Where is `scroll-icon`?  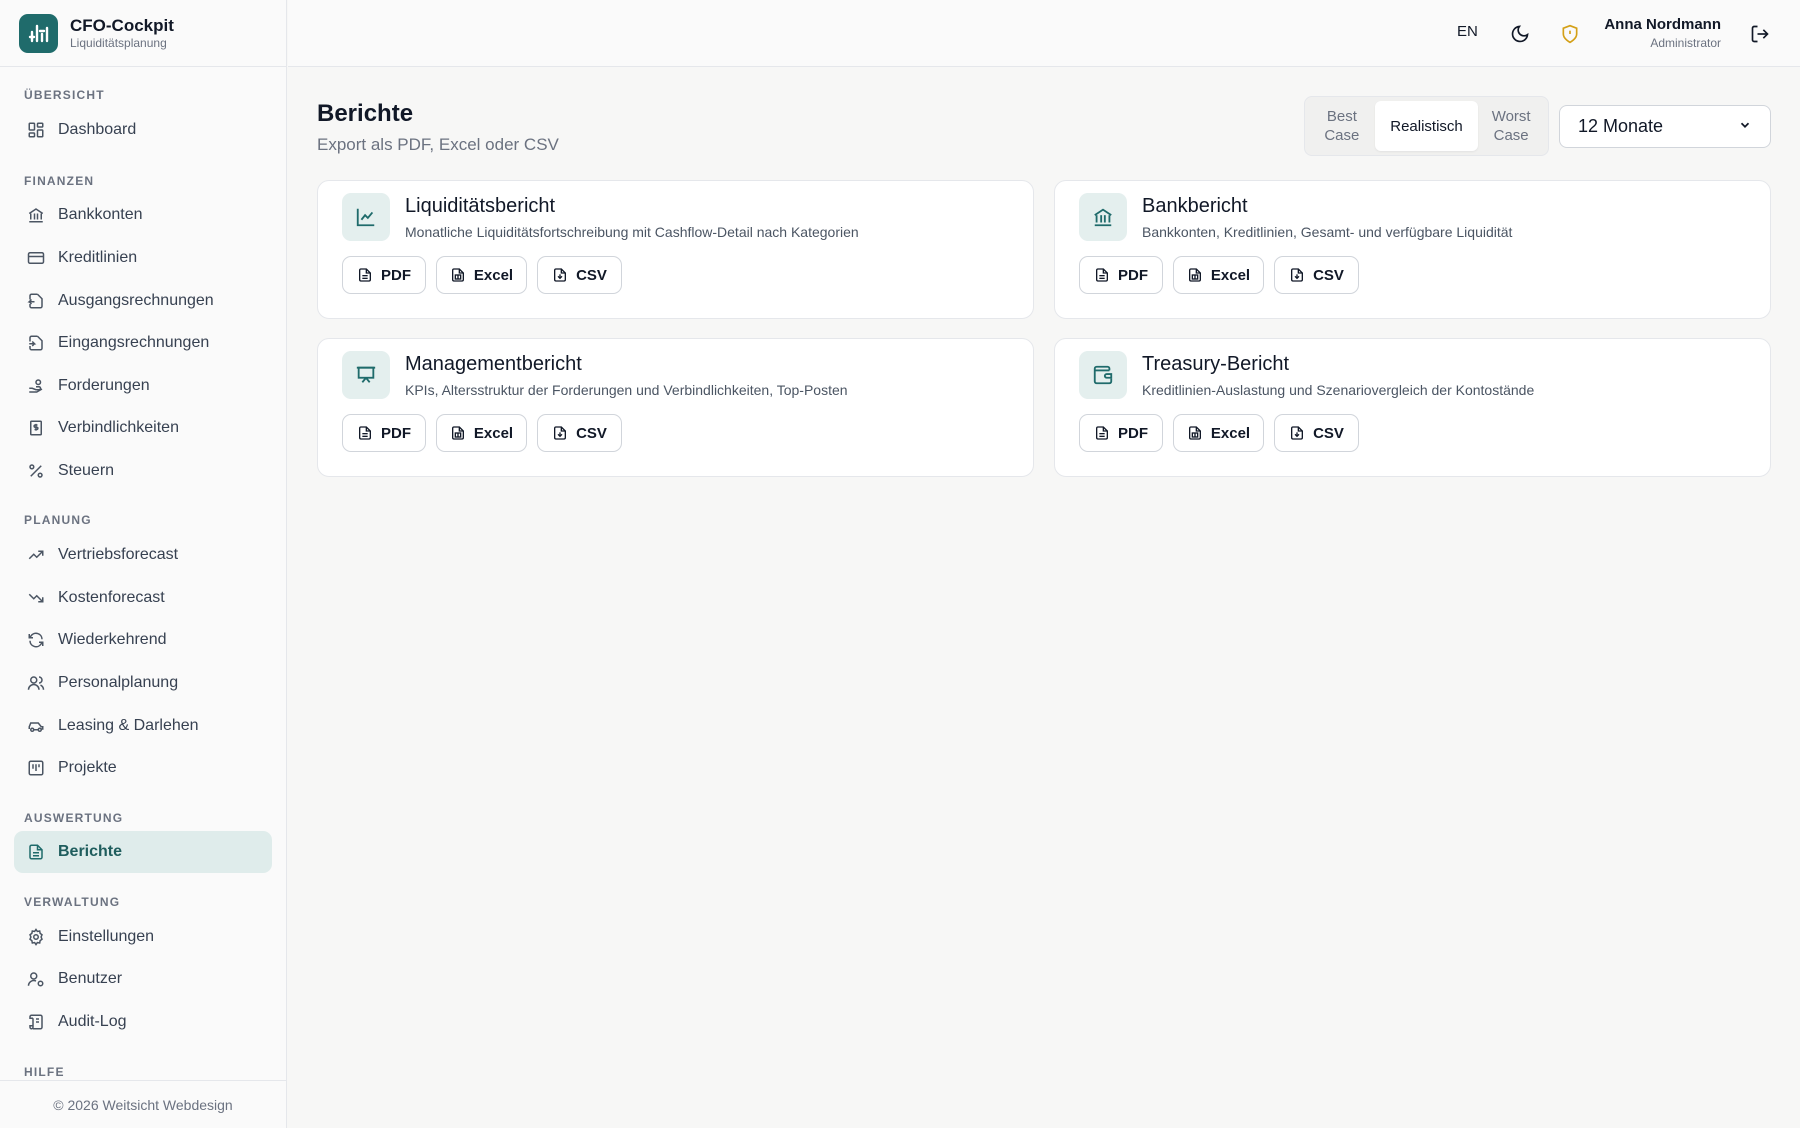 scroll-icon is located at coordinates (36, 1022).